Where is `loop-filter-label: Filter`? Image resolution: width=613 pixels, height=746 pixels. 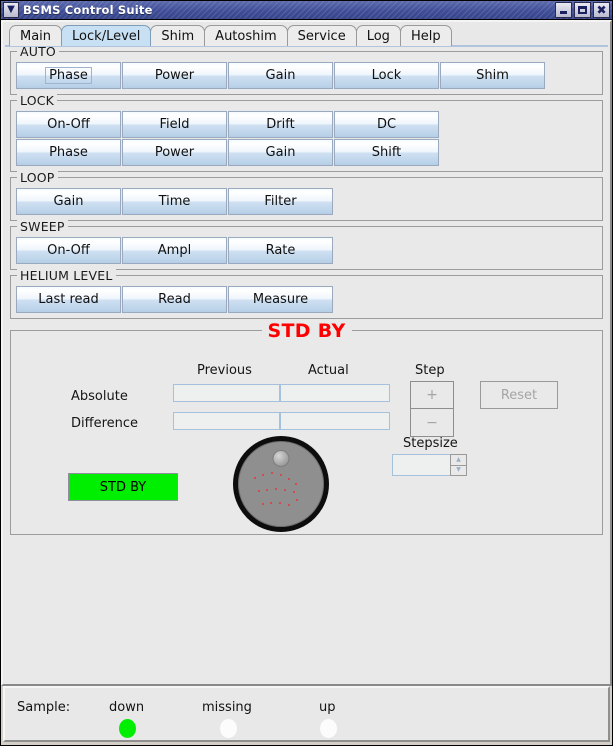 loop-filter-label: Filter is located at coordinates (280, 201).